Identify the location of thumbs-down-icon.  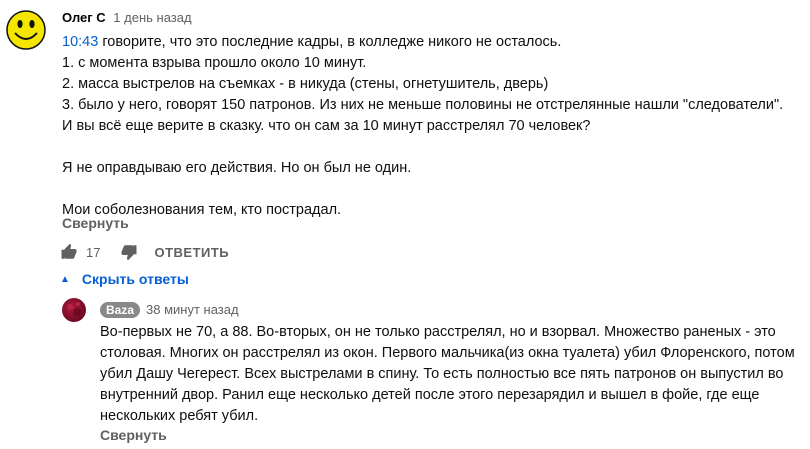
(129, 252).